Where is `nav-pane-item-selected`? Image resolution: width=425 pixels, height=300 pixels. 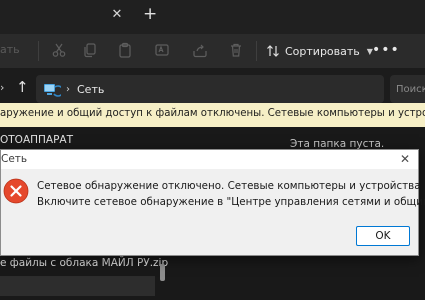 nav-pane-item-selected is located at coordinates (77, 286).